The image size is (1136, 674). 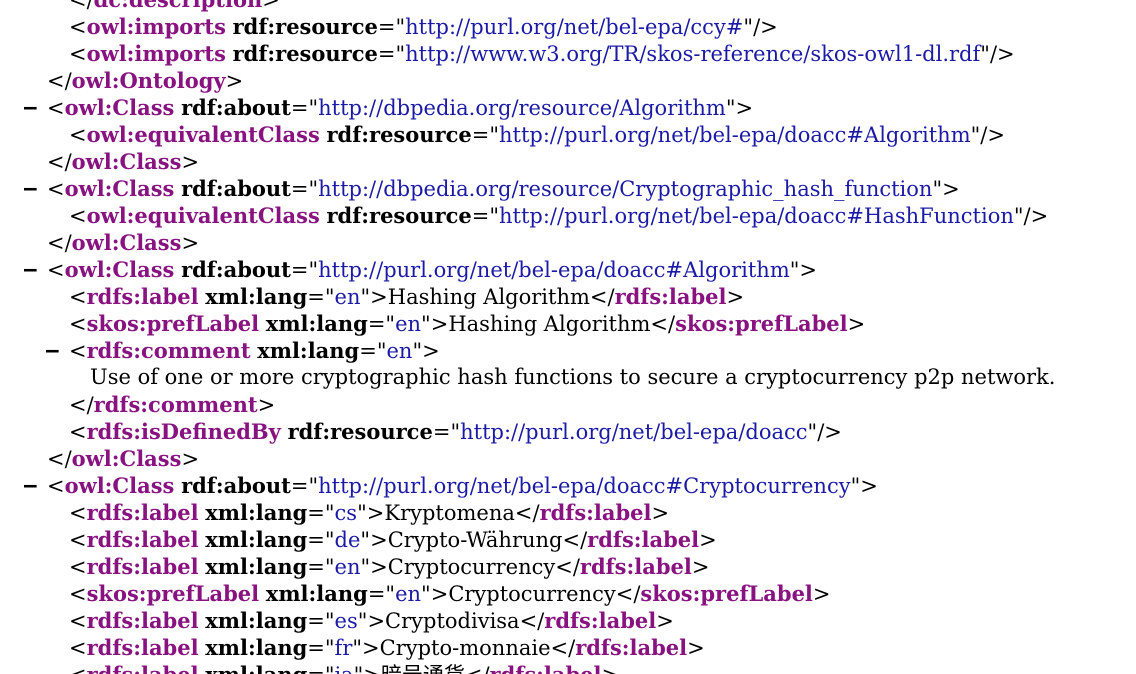 What do you see at coordinates (634, 432) in the screenshot?
I see `xml-attribute-value: http://purl.org/net/bel-epa/doacc` at bounding box center [634, 432].